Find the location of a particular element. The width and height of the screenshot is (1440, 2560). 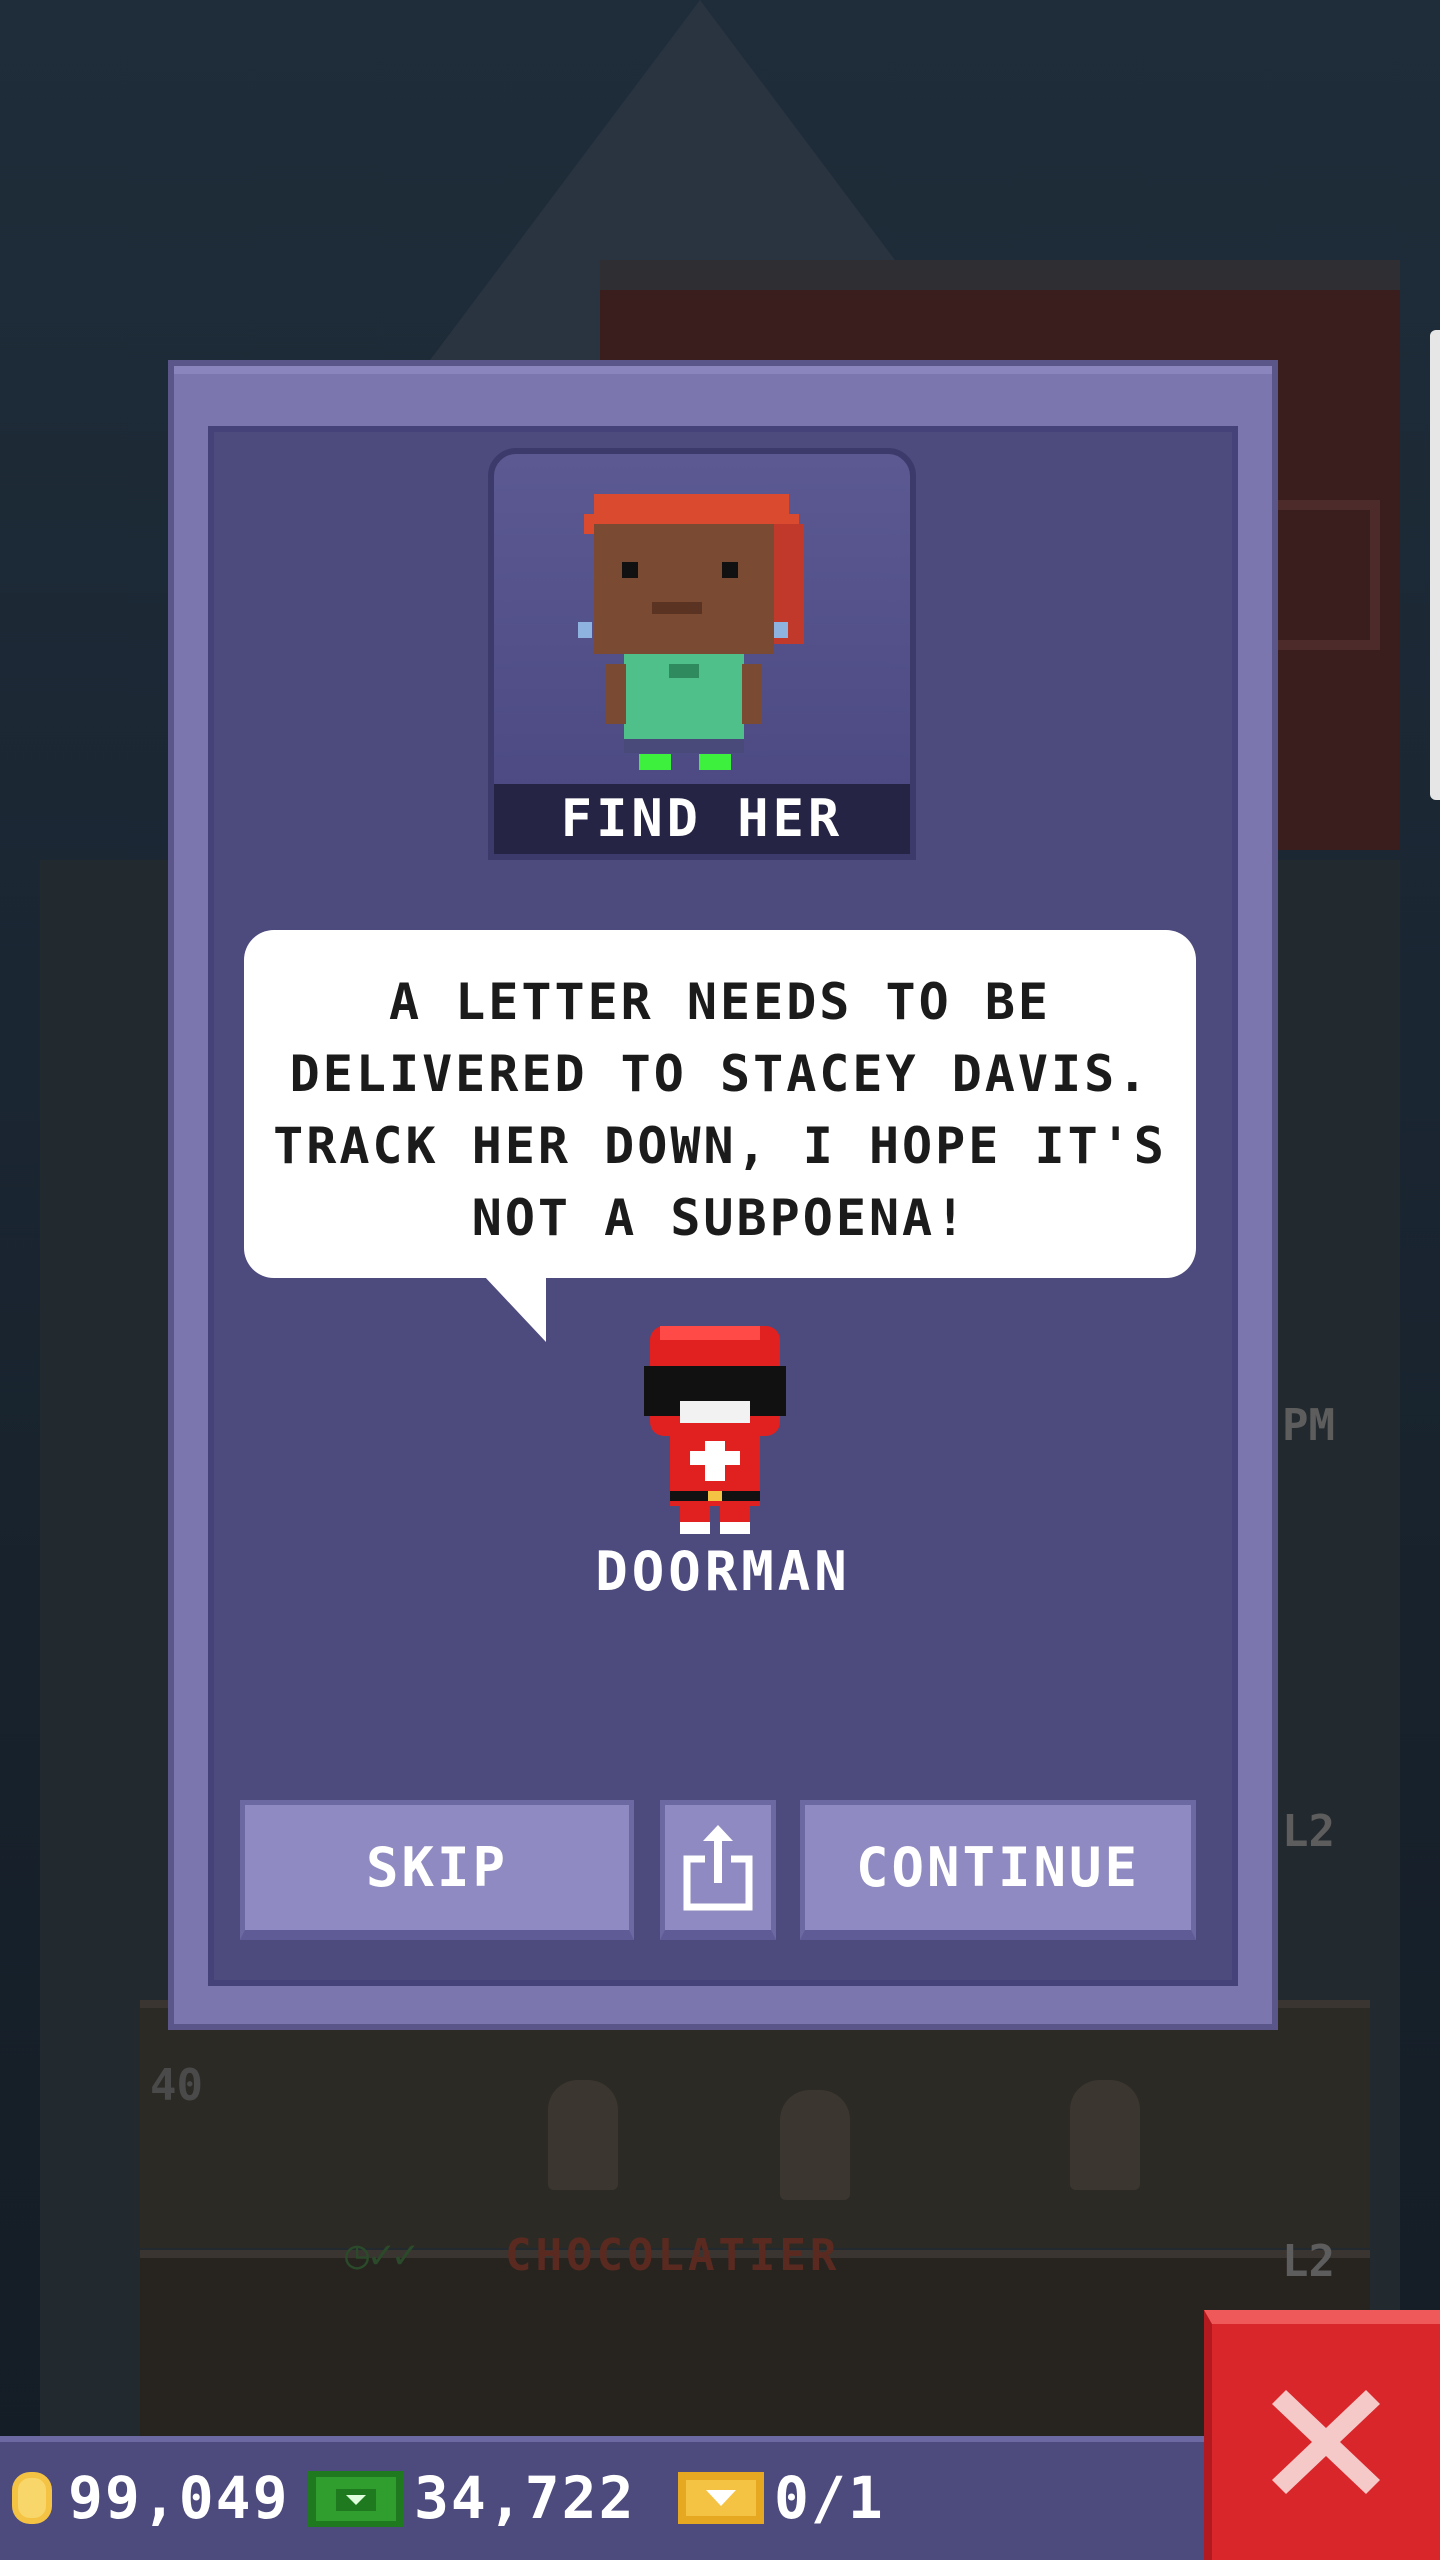

golden-ticket-counter: 0/1 is located at coordinates (780, 2498).